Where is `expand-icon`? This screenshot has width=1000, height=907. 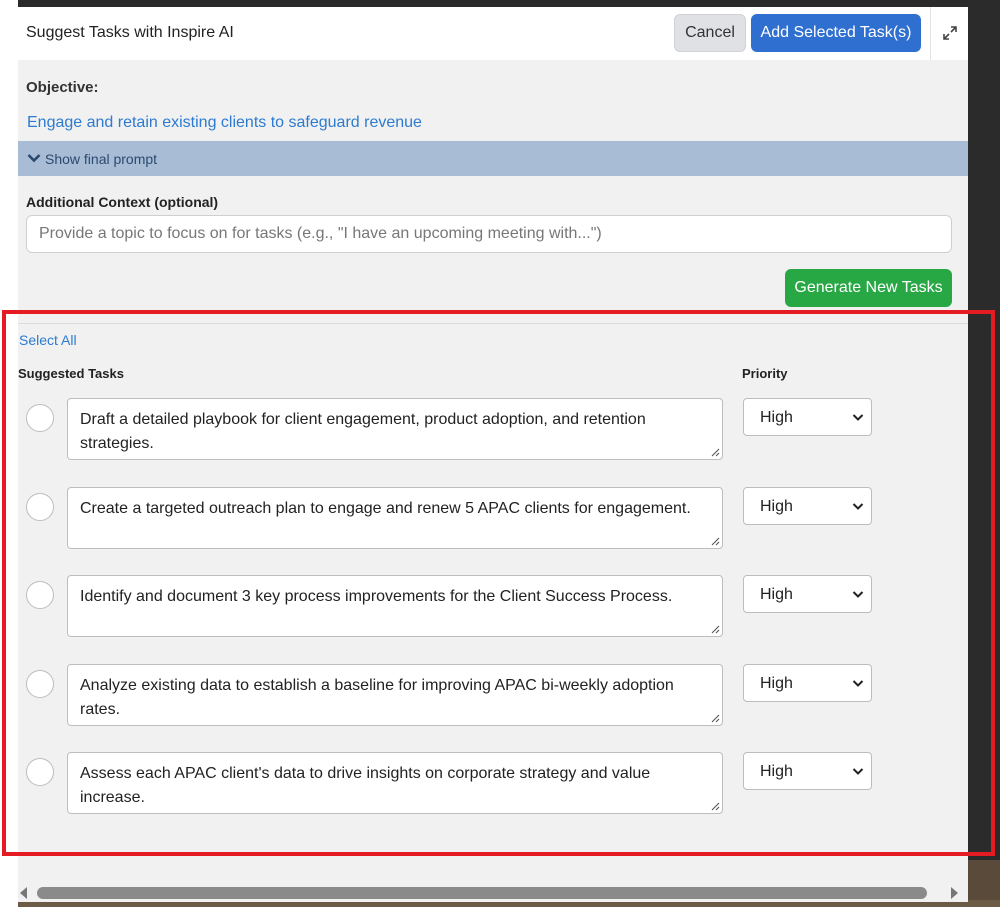
expand-icon is located at coordinates (950, 33).